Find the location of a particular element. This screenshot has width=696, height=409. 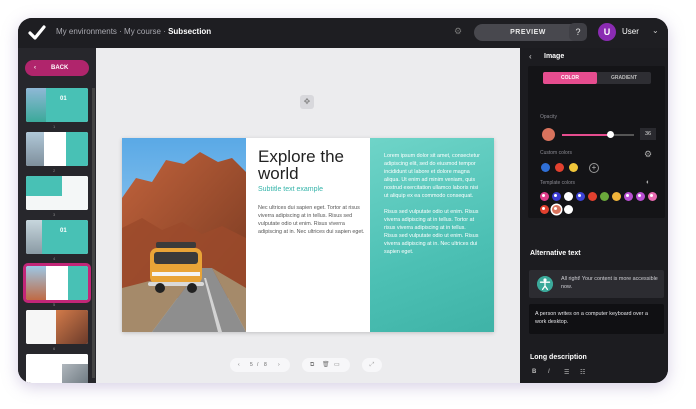

gear-icon: ⚙ is located at coordinates (648, 154).